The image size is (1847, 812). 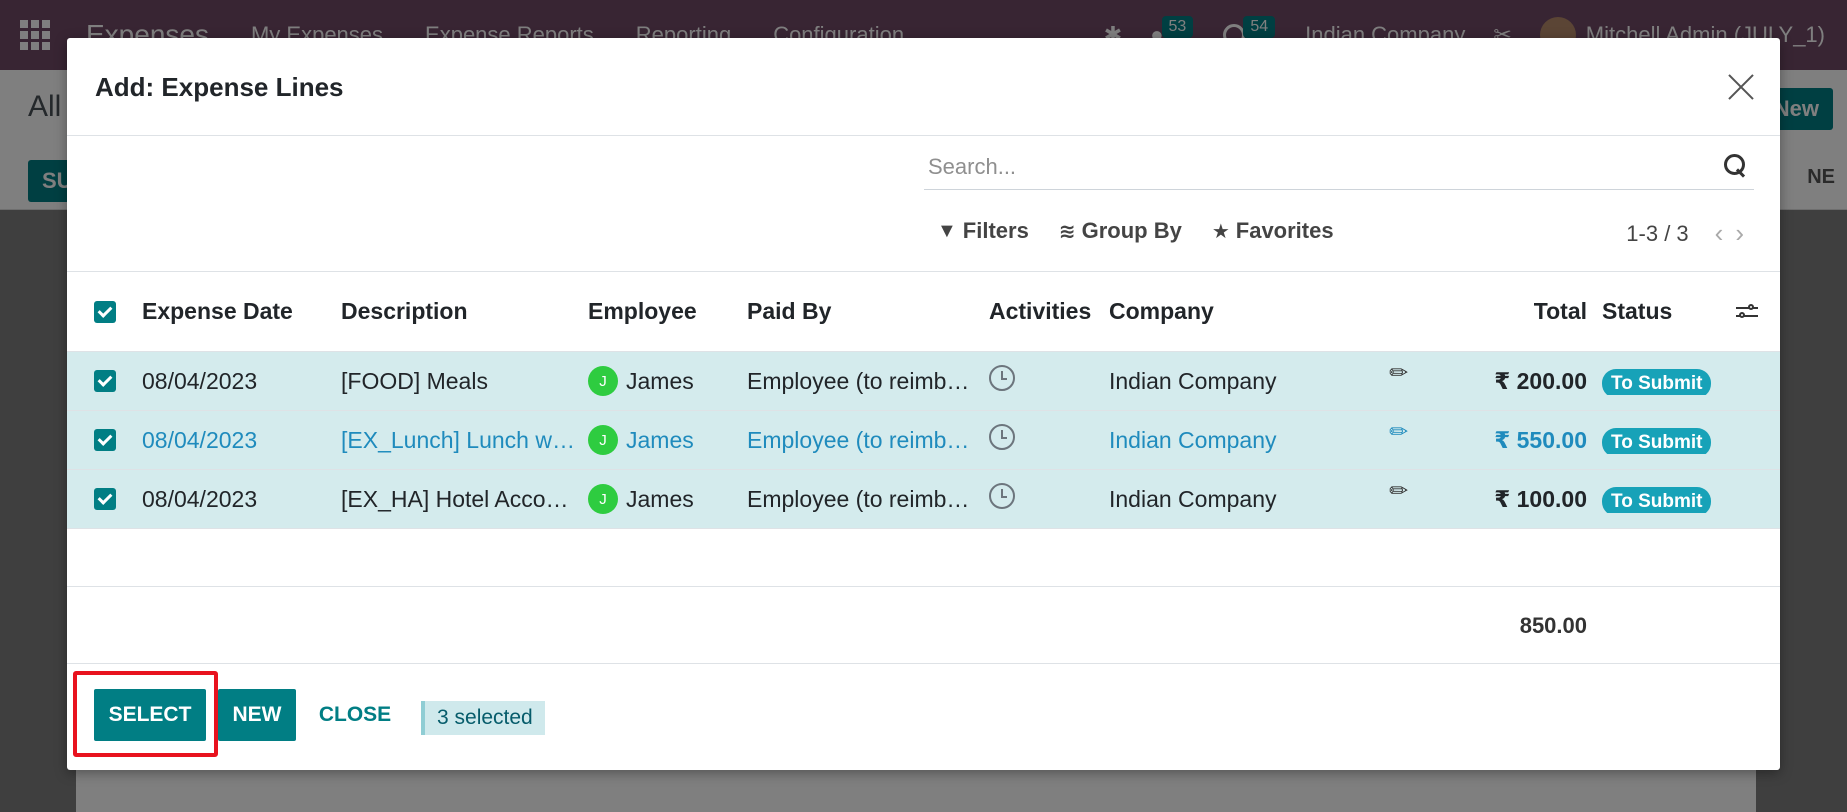 What do you see at coordinates (257, 715) in the screenshot?
I see `new-button: NEW` at bounding box center [257, 715].